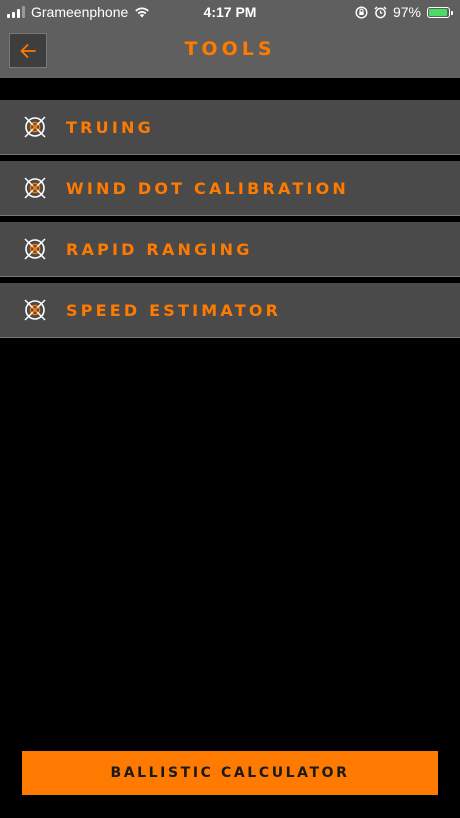 The height and width of the screenshot is (818, 460). I want to click on page-title: TOOLS, so click(230, 49).